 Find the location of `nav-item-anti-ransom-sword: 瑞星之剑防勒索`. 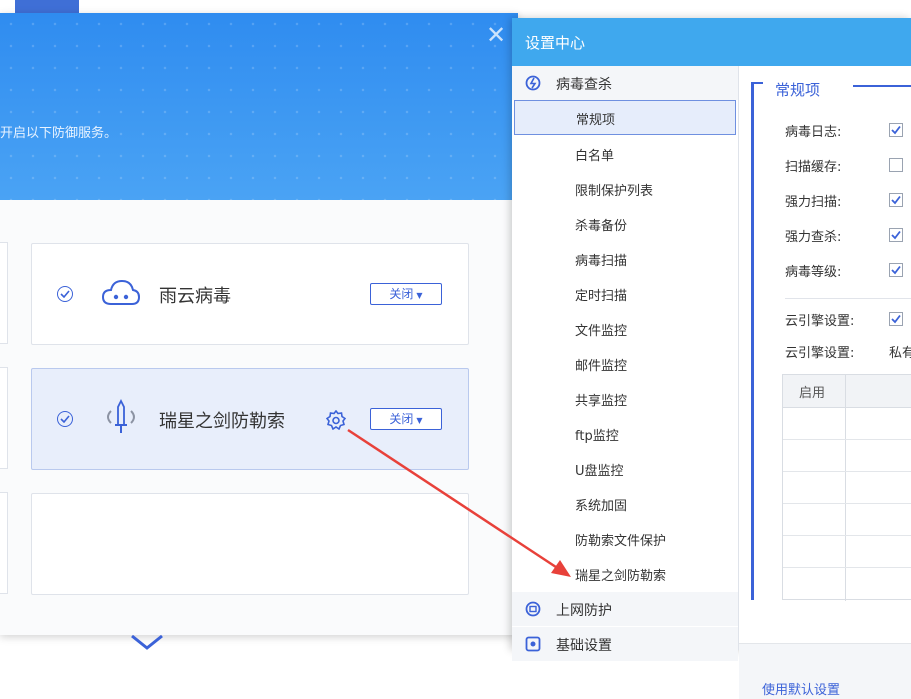

nav-item-anti-ransom-sword: 瑞星之剑防勒索 is located at coordinates (625, 573).